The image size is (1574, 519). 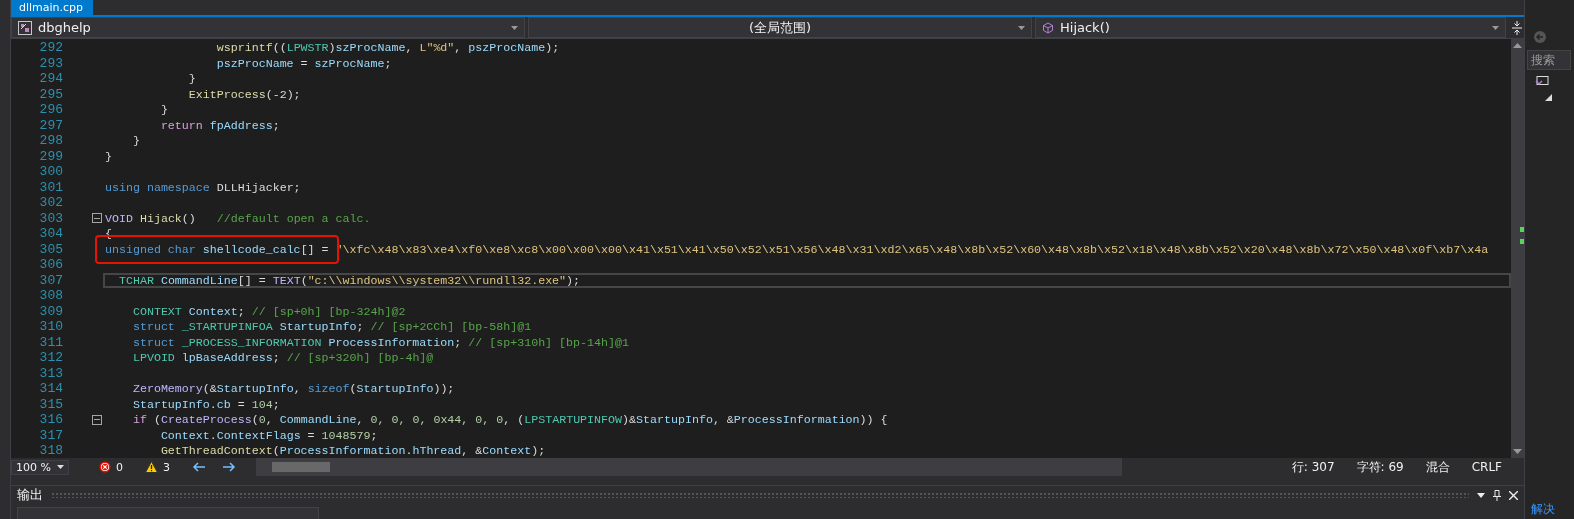 What do you see at coordinates (380, 342) in the screenshot?
I see `code-line: struct _PROCESS_INFORMATION ProcessInformation; // [sp+310h] [bp-14h]@1` at bounding box center [380, 342].